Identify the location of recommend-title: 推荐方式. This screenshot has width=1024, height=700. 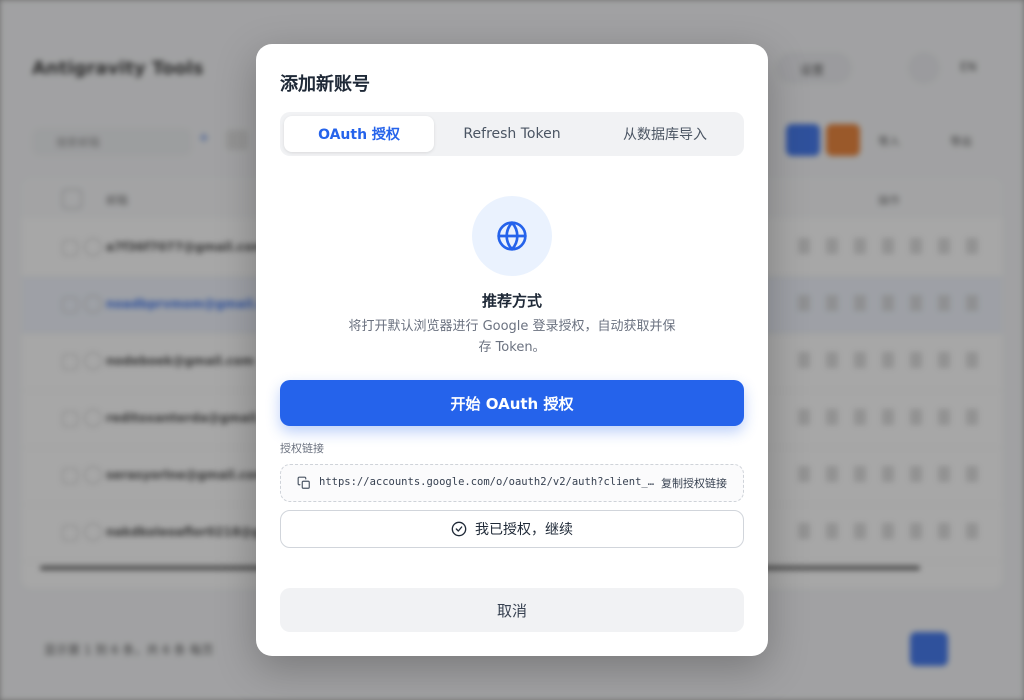
(511, 301).